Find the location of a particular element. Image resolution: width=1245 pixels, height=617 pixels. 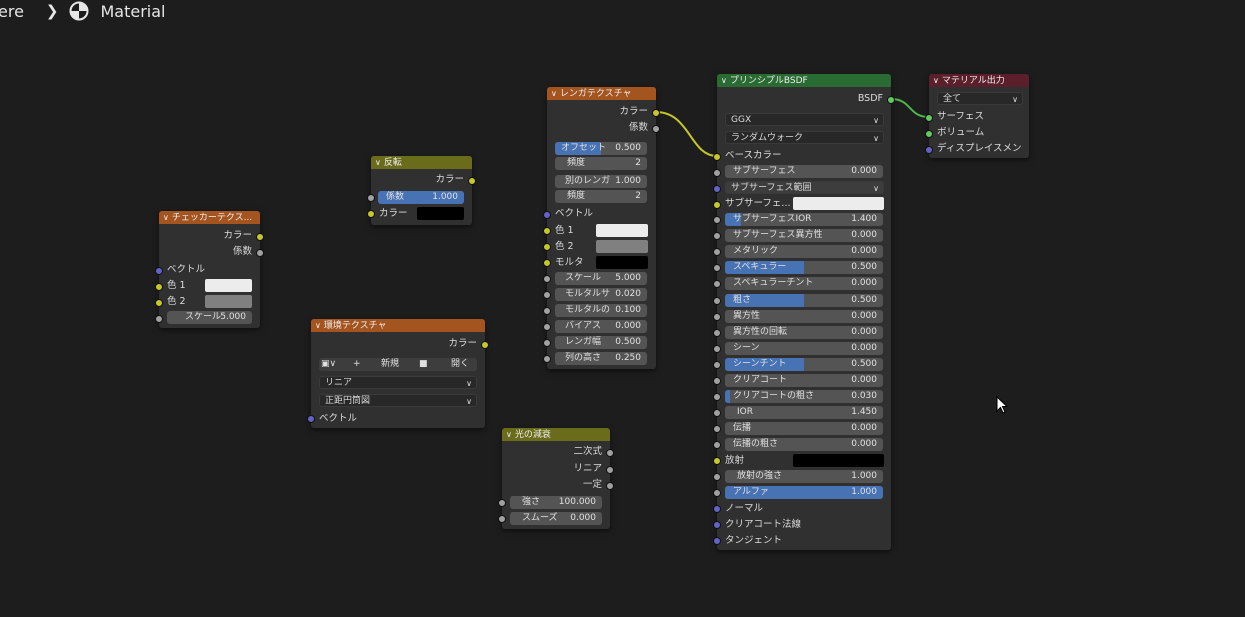

emission-swatch is located at coordinates (838, 460).